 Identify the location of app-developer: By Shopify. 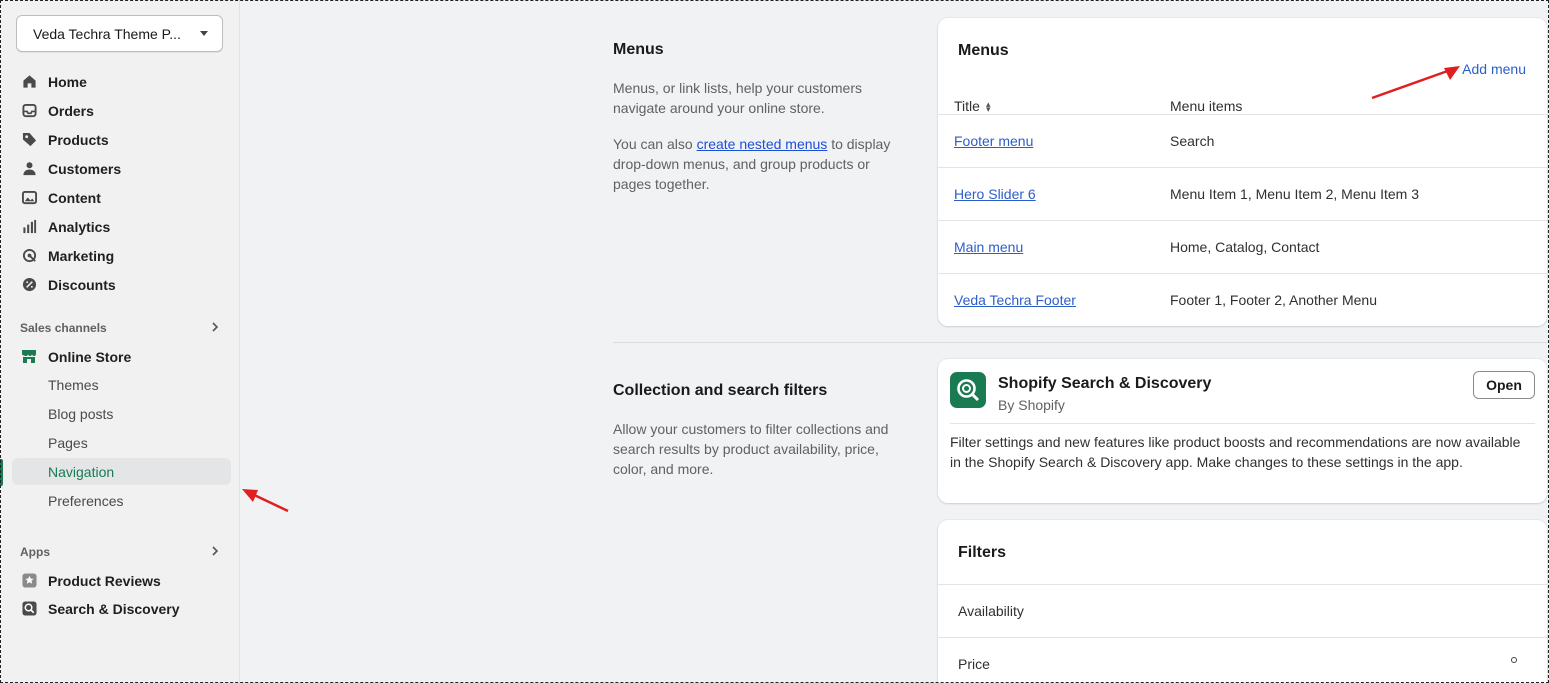
(1031, 405).